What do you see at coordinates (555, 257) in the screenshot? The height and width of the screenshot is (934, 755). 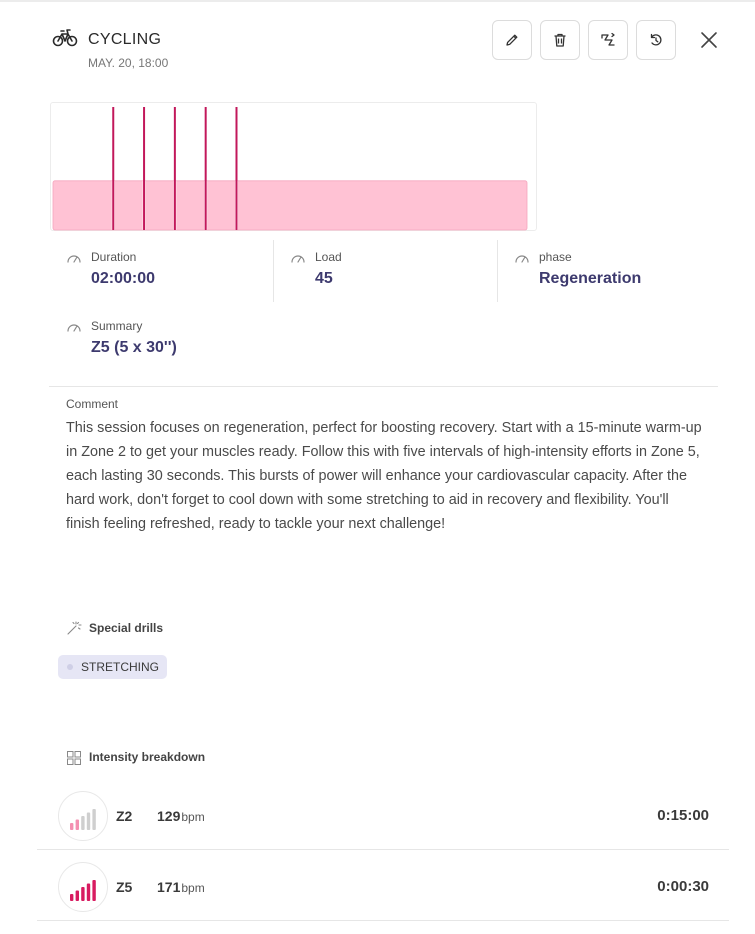 I see `metric-phase-label: phase` at bounding box center [555, 257].